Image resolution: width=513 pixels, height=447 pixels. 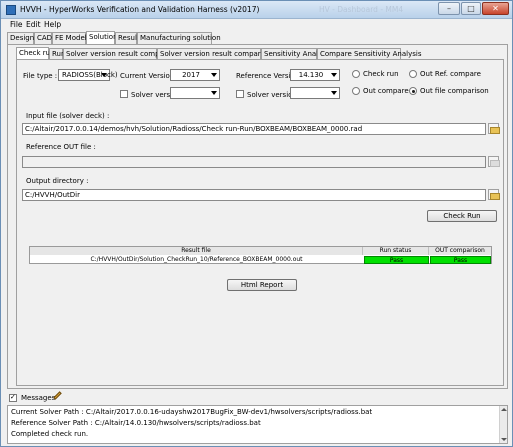 What do you see at coordinates (69, 38) in the screenshot?
I see `tab-fe-model: FE Model` at bounding box center [69, 38].